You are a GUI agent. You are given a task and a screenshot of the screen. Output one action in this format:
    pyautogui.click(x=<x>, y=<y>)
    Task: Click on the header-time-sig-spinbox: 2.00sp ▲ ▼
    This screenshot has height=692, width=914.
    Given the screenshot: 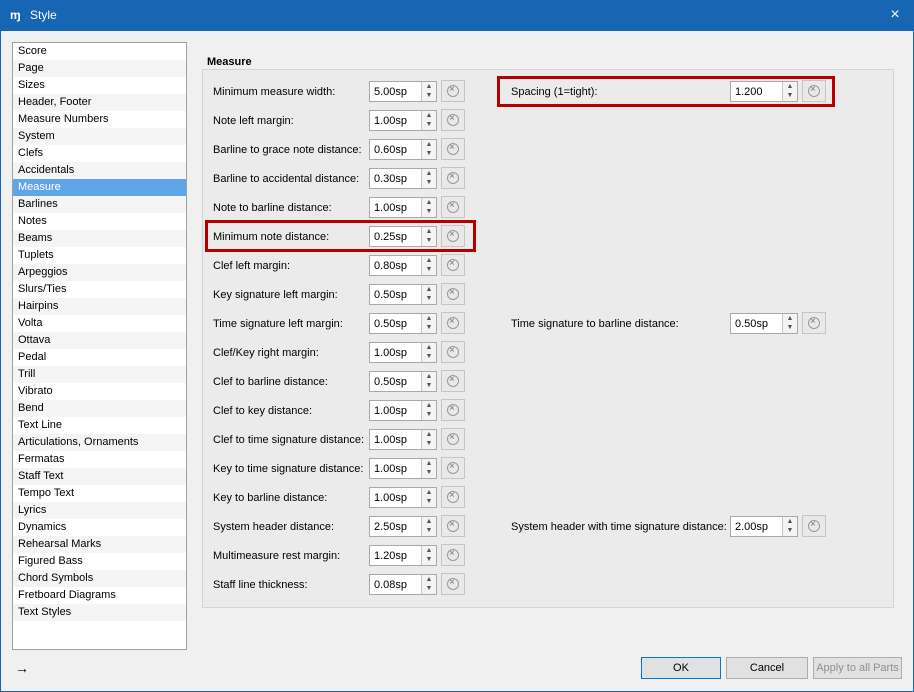 What is the action you would take?
    pyautogui.click(x=764, y=526)
    